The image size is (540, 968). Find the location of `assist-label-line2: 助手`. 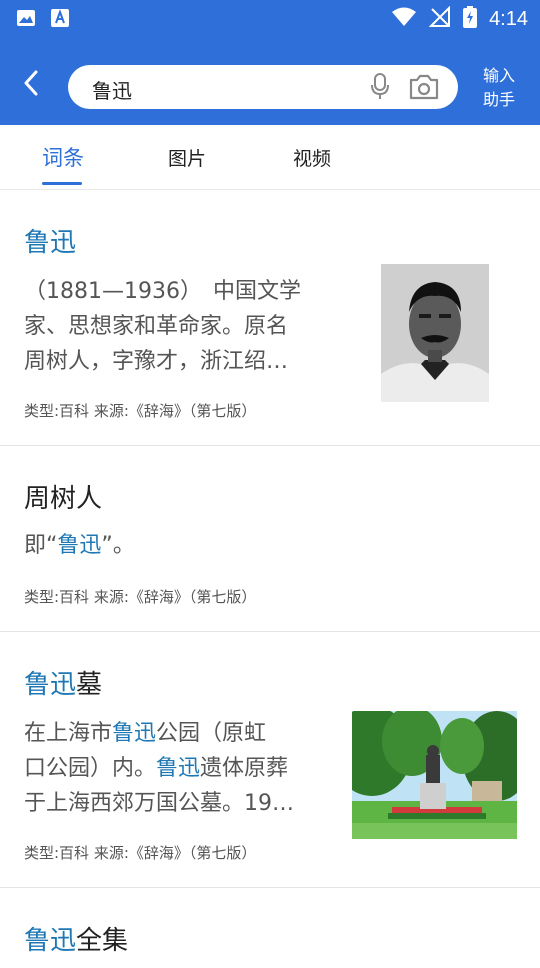

assist-label-line2: 助手 is located at coordinates (498, 99).